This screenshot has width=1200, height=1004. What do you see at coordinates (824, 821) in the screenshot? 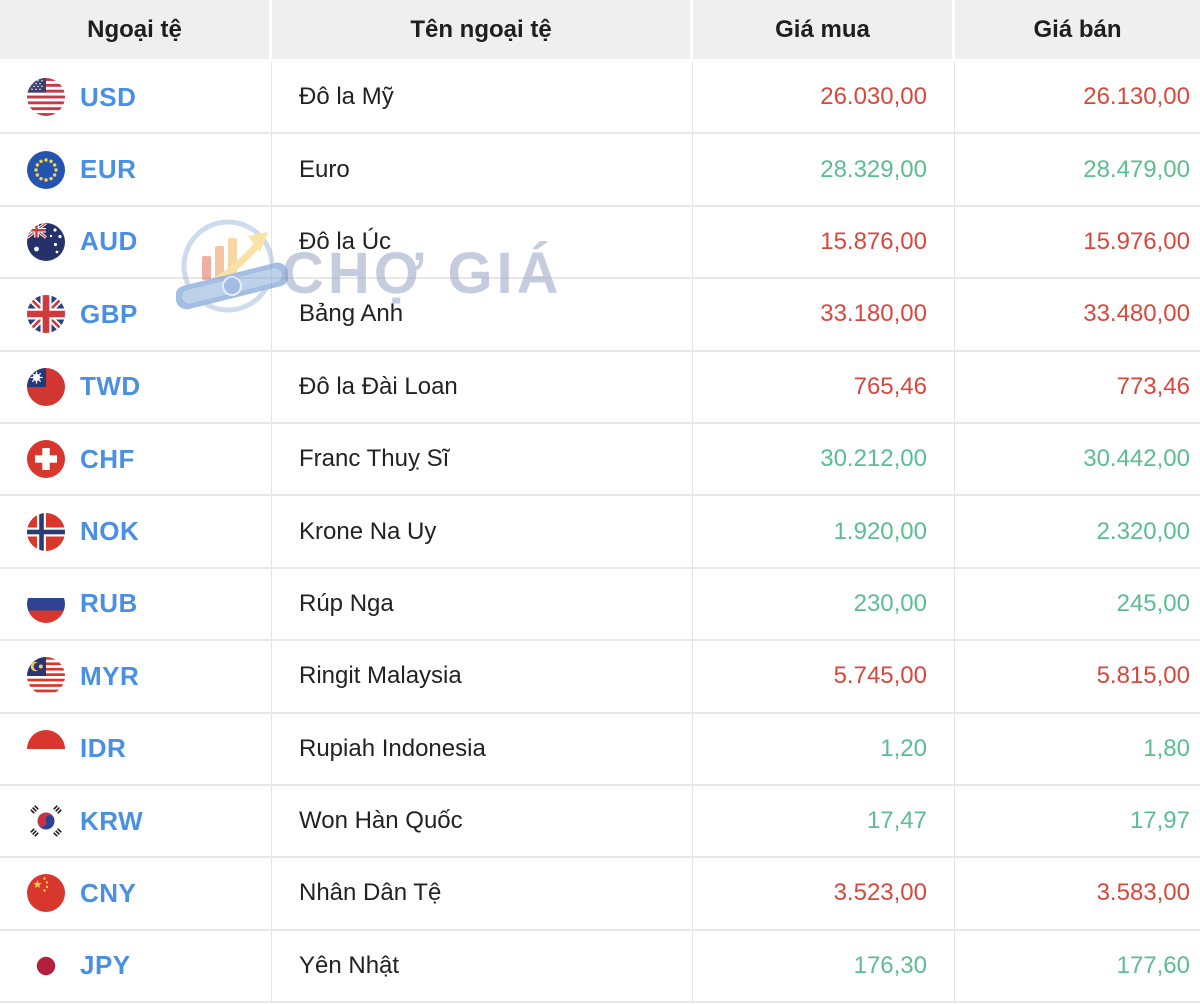
I see `buy-price: 17,47` at bounding box center [824, 821].